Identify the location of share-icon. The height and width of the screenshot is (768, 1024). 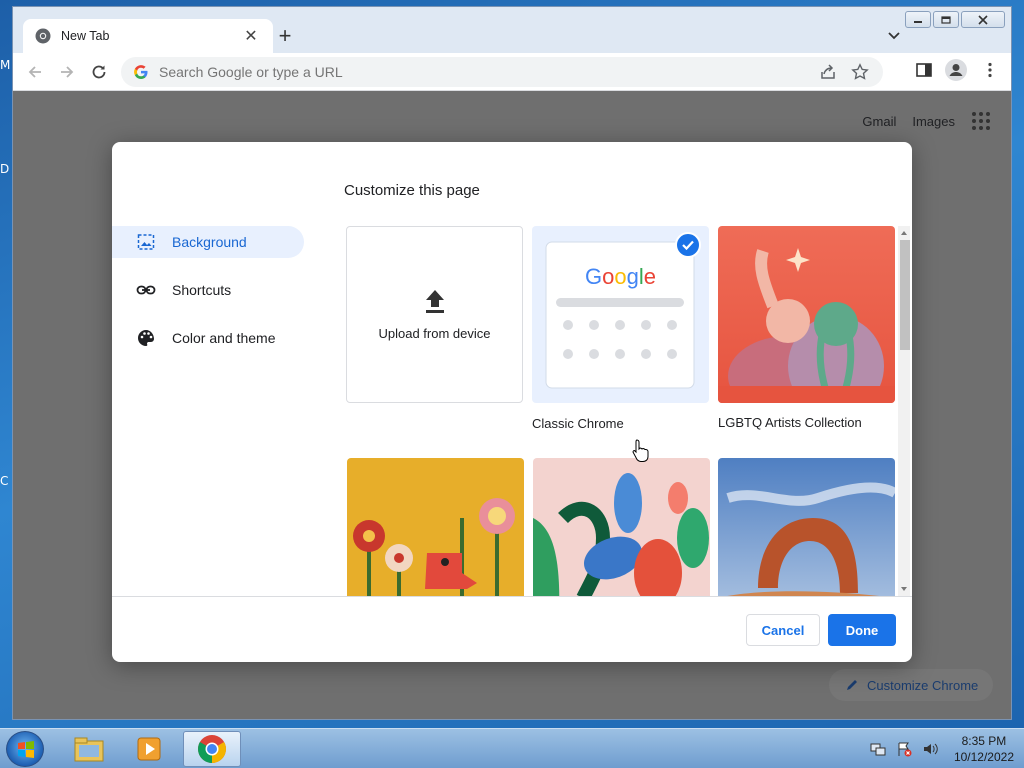
(828, 72).